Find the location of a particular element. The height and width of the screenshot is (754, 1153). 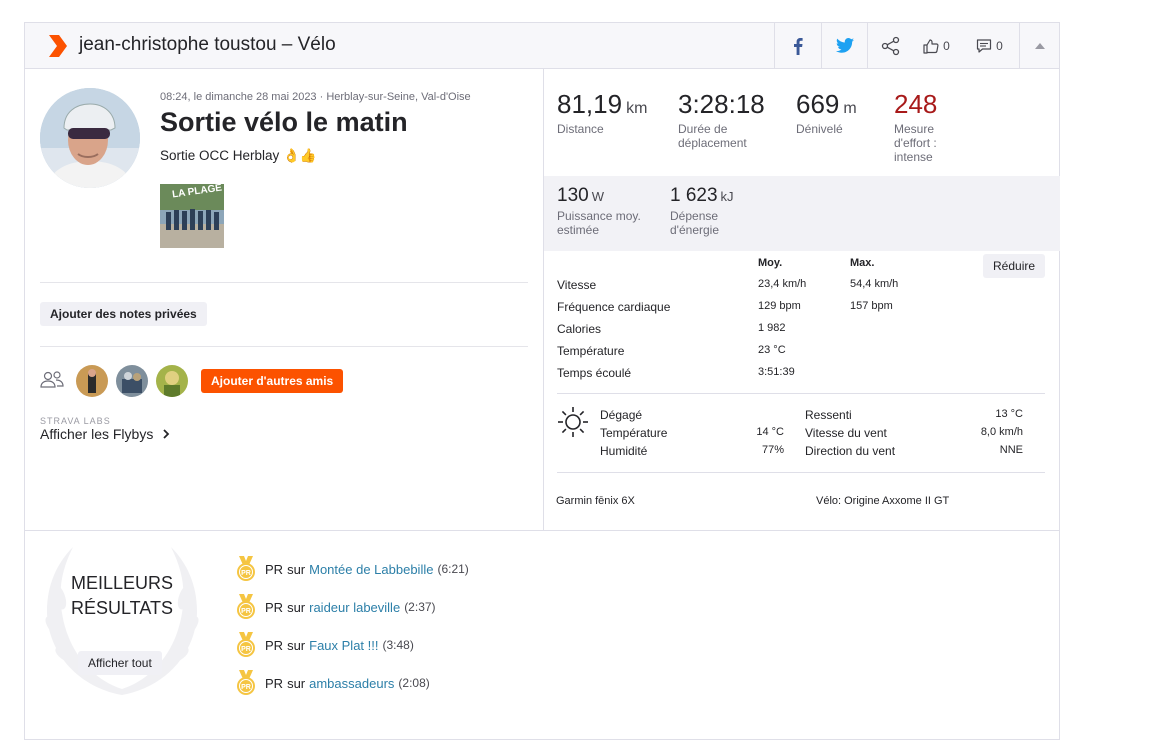

athlete-activity-title: jean-christophe toustou – Vélo is located at coordinates (207, 45).